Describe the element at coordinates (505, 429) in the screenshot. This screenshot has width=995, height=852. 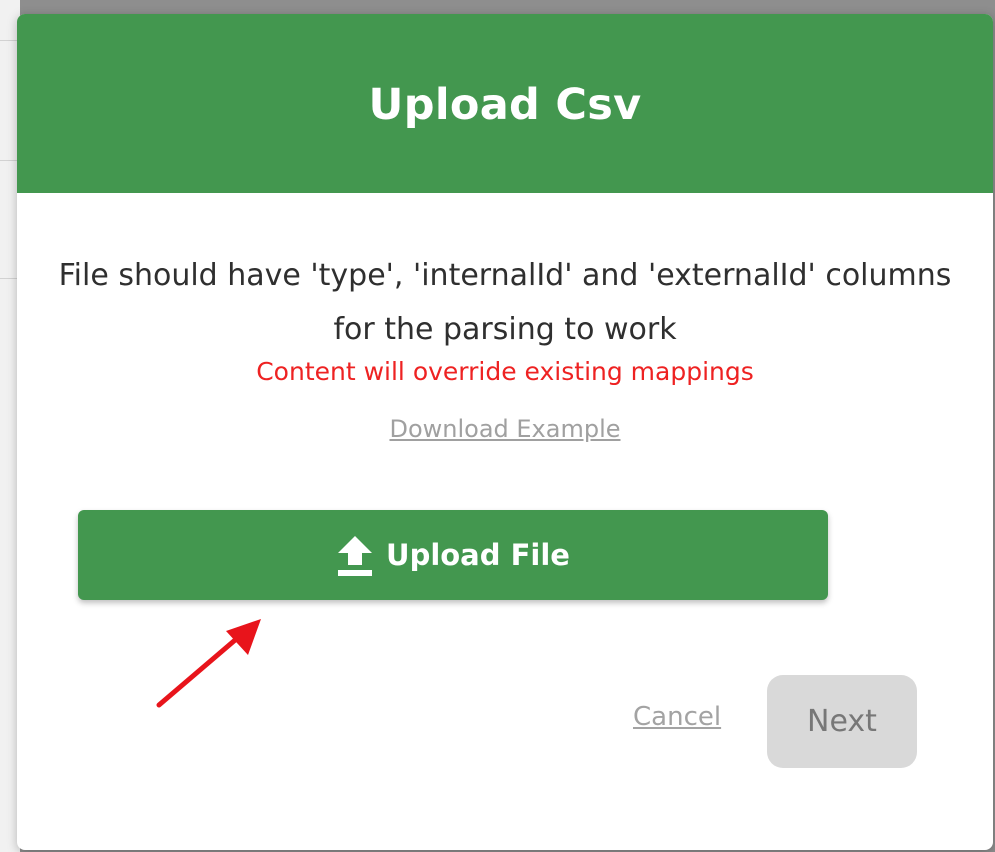
I see `download-example-link: Download Example` at that location.